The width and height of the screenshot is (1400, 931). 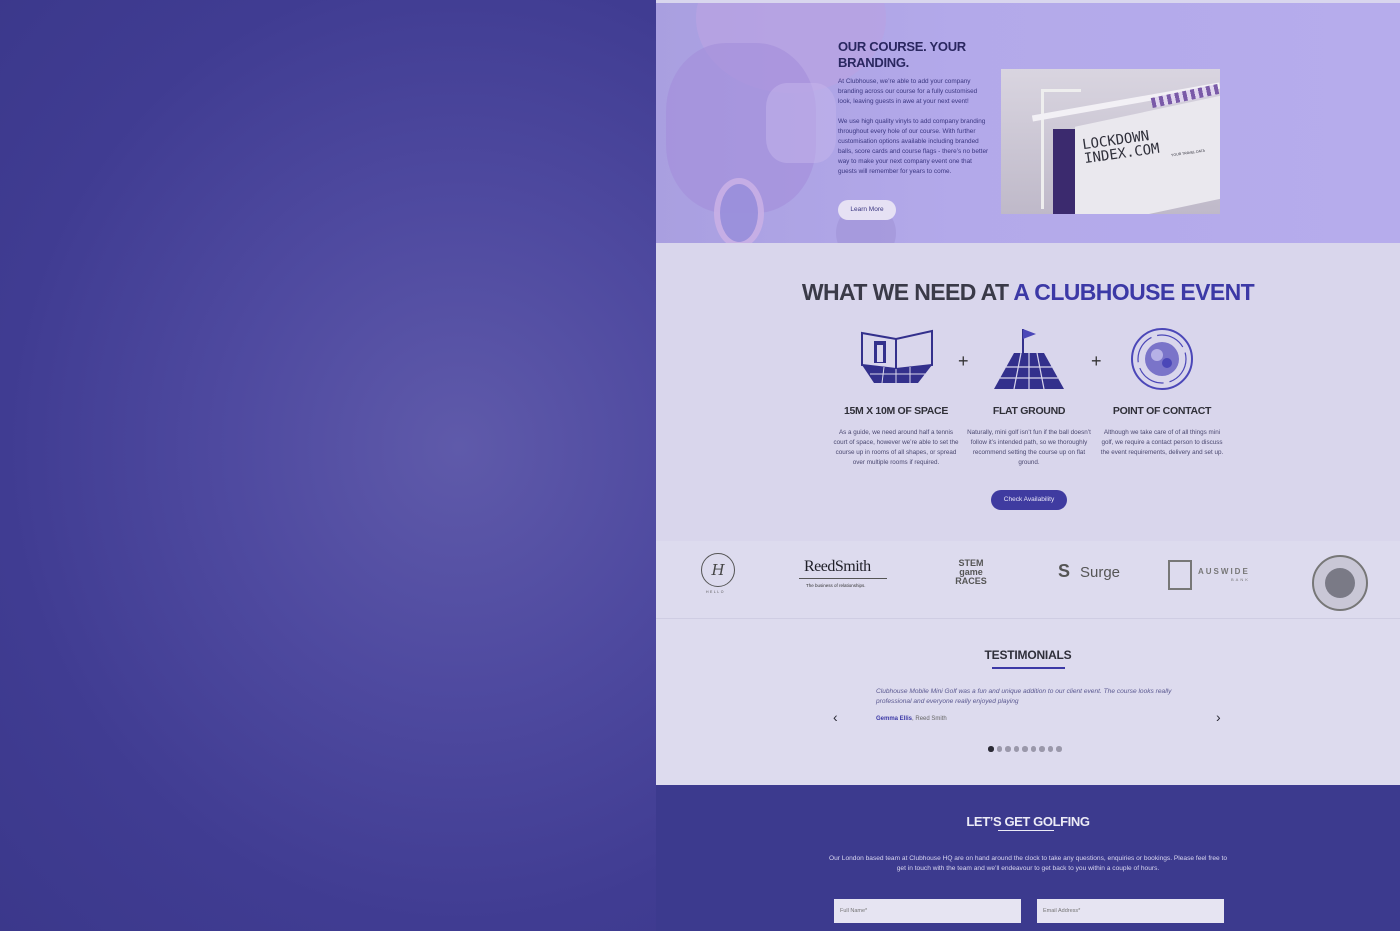 I want to click on carousel-dots, so click(x=1025, y=750).